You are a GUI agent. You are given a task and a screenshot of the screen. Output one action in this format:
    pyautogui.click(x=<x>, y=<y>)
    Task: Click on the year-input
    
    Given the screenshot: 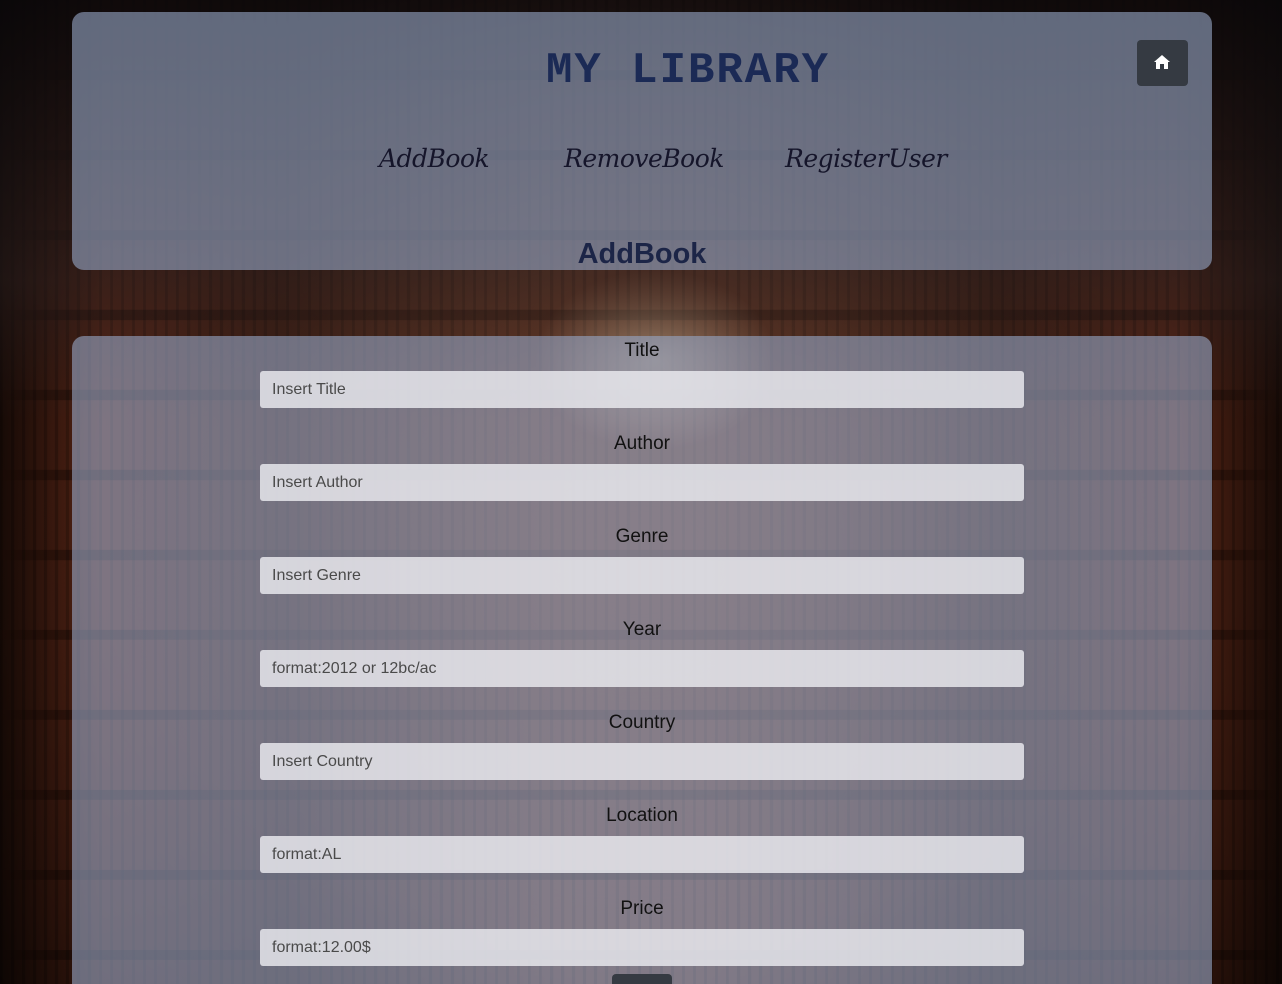 What is the action you would take?
    pyautogui.click(x=642, y=668)
    